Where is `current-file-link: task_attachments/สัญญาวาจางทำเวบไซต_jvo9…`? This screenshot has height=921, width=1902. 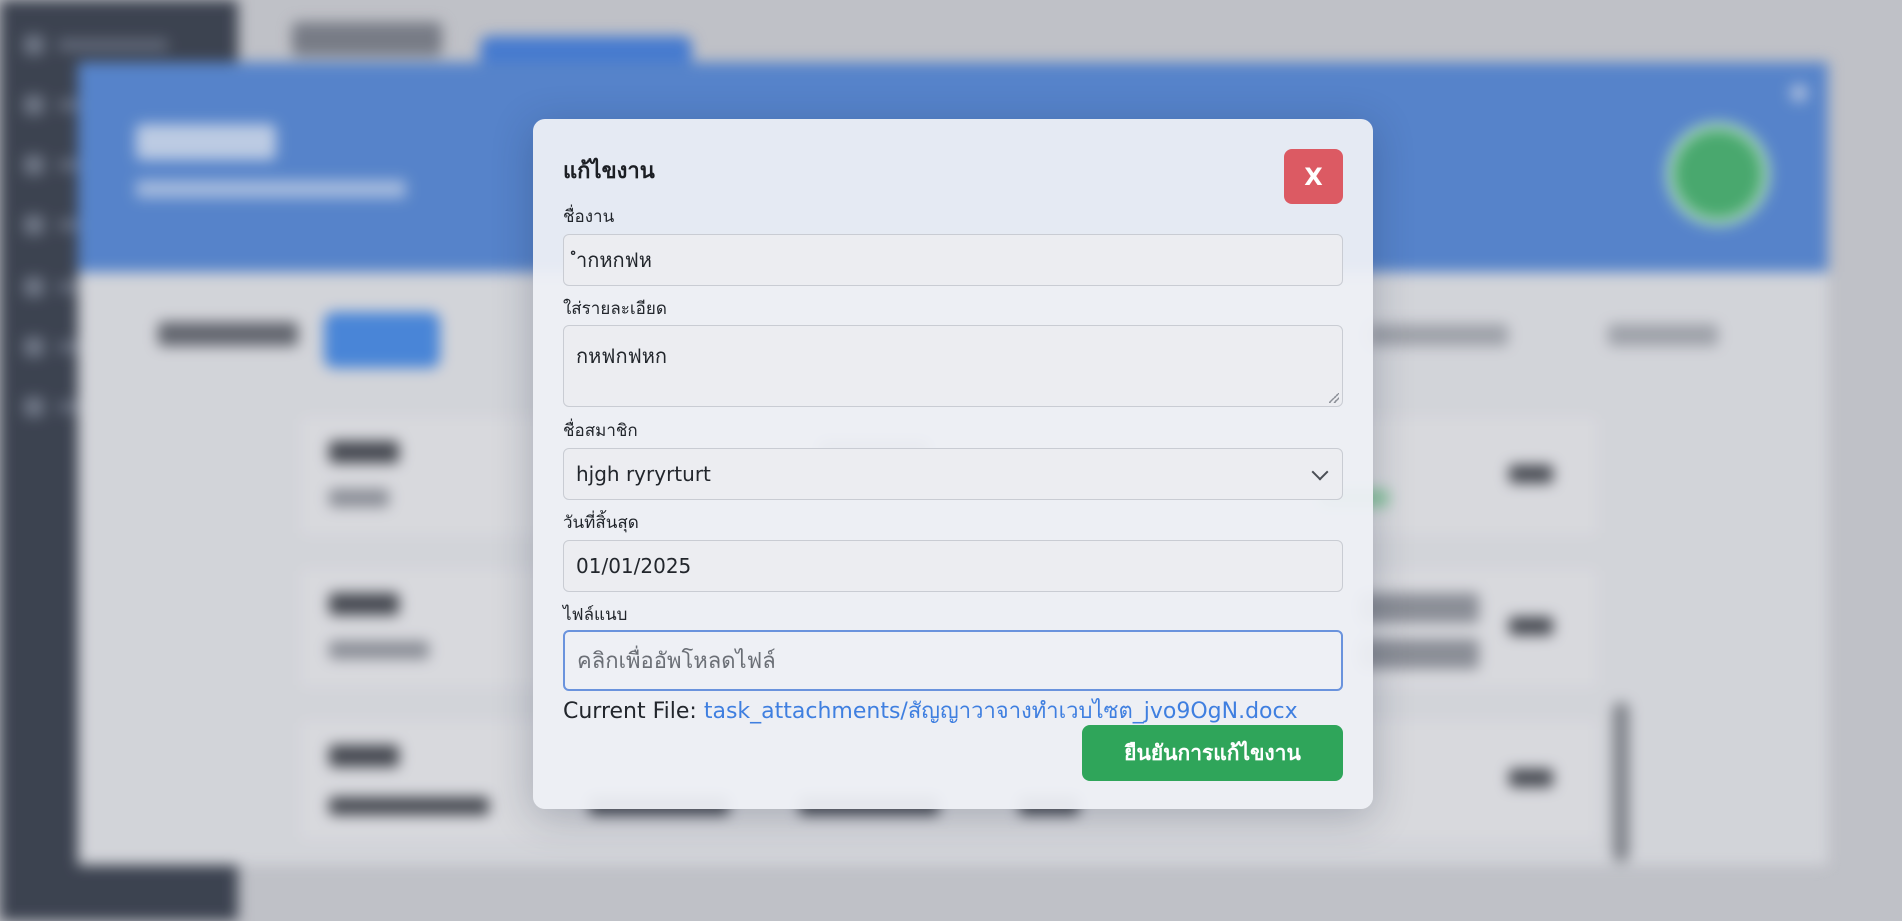
current-file-link: task_attachments/สัญญาวาจางทำเวบไซต_jvo9… is located at coordinates (1001, 711).